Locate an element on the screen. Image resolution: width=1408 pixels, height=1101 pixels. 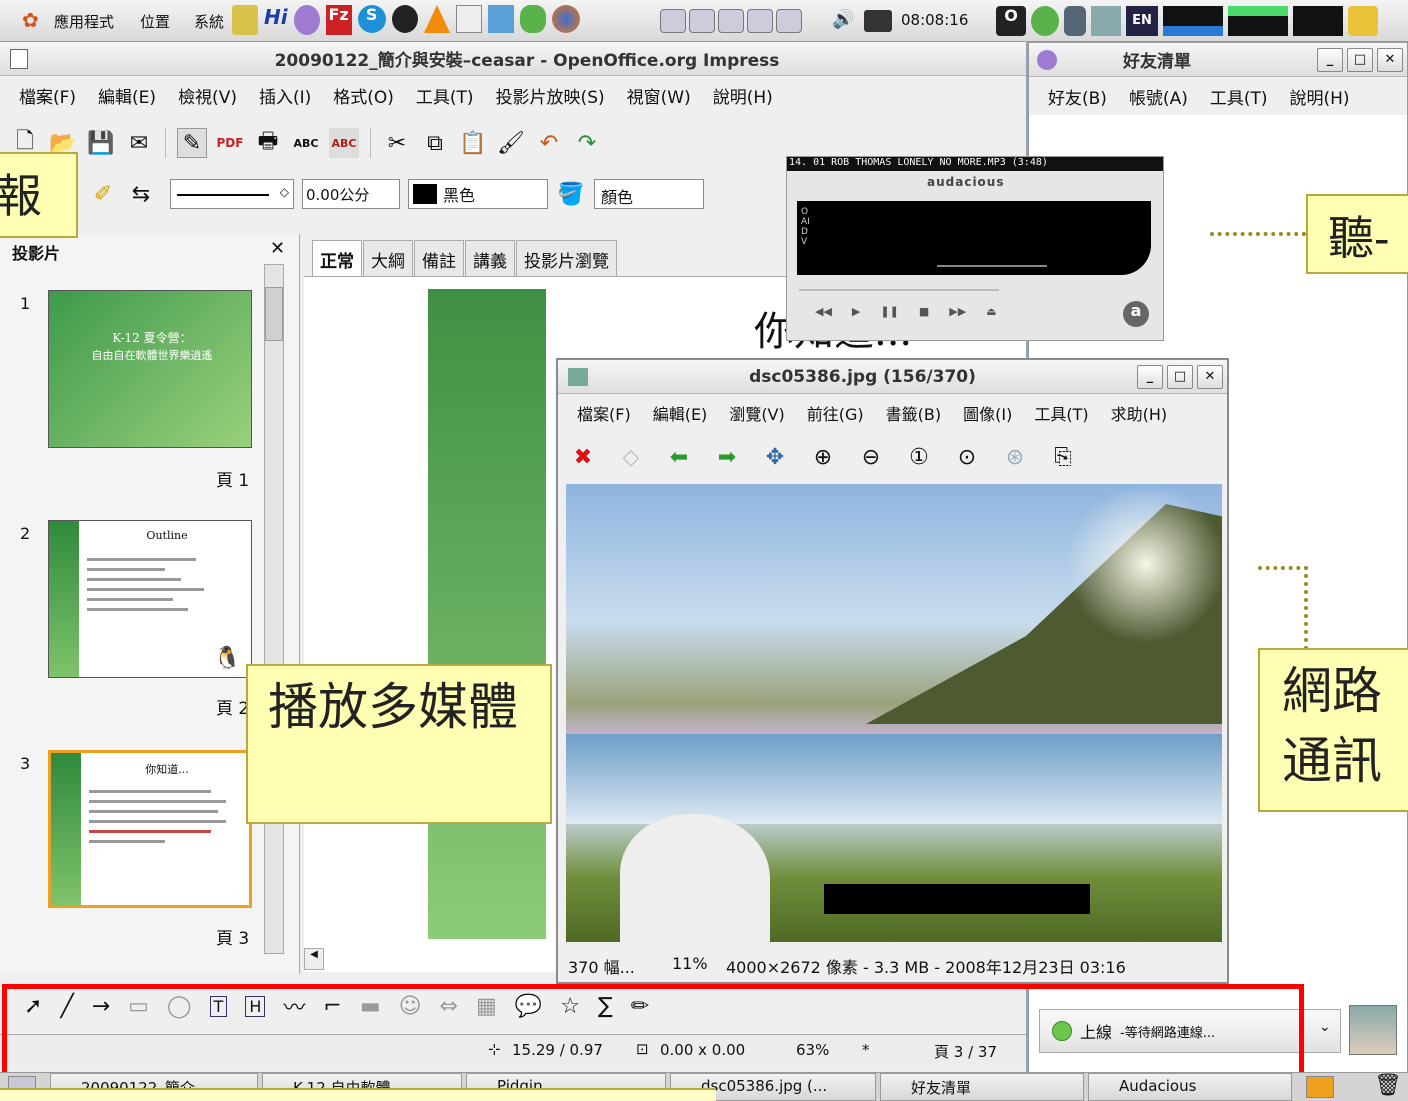
workspace-switcher is located at coordinates (731, 21).